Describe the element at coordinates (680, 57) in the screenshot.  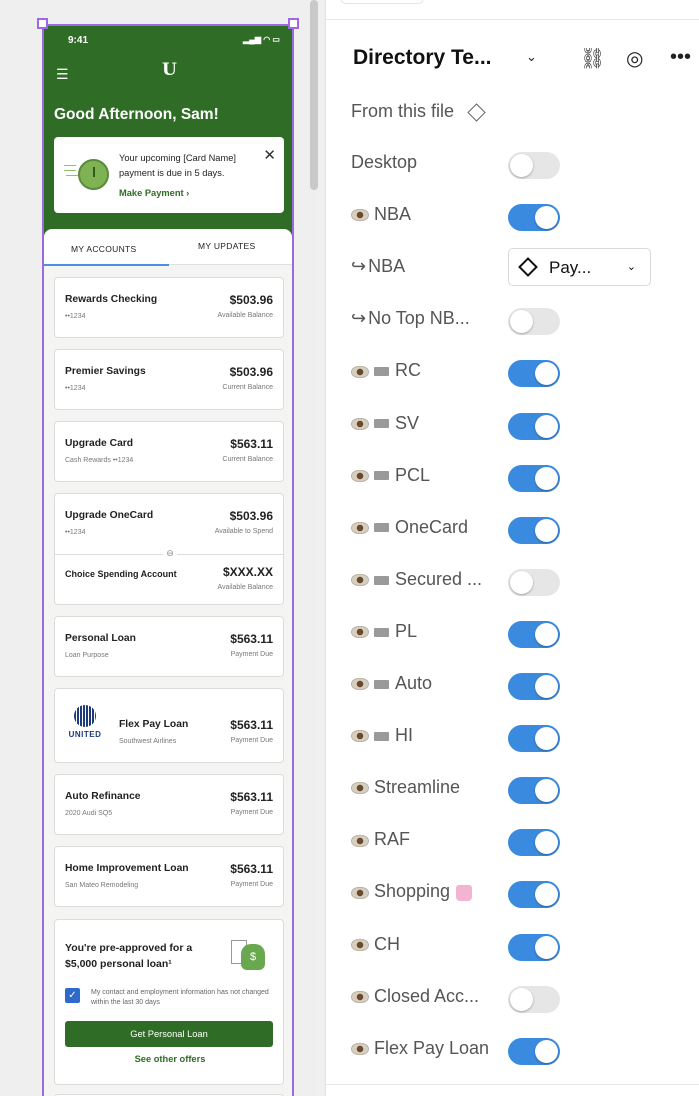
I see `more-options-icon: •••` at that location.